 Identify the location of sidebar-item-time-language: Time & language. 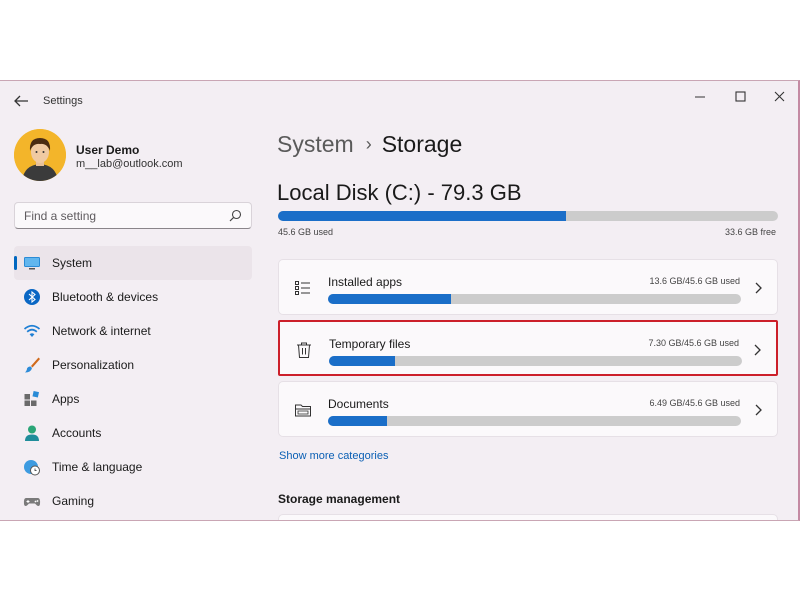
(133, 467).